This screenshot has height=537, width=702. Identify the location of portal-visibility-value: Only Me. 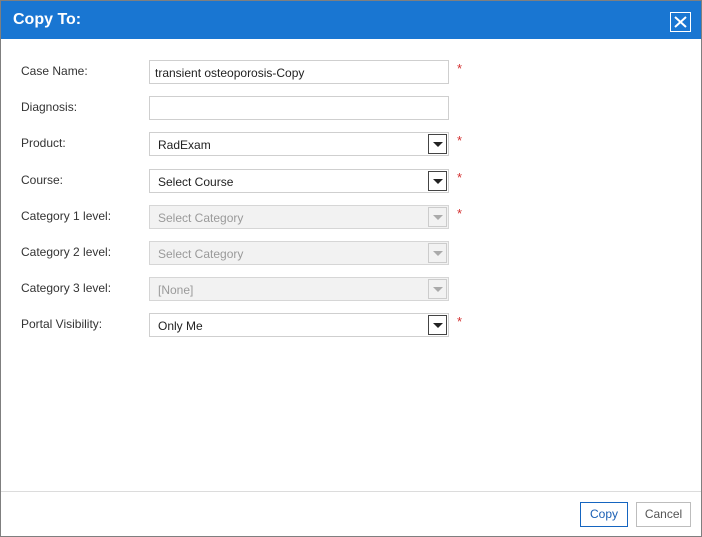
(180, 326).